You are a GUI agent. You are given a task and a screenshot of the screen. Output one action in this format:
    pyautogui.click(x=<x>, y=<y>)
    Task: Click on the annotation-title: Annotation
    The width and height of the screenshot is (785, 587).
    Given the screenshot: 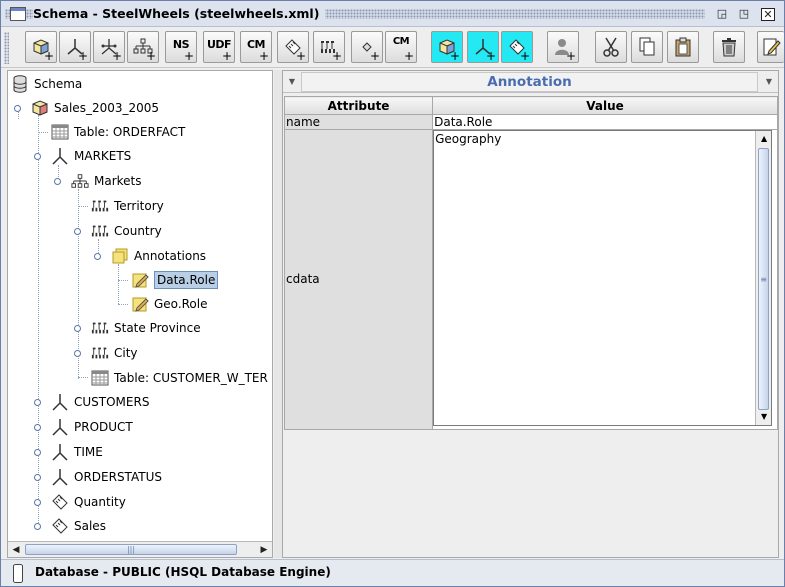 What is the action you would take?
    pyautogui.click(x=529, y=82)
    